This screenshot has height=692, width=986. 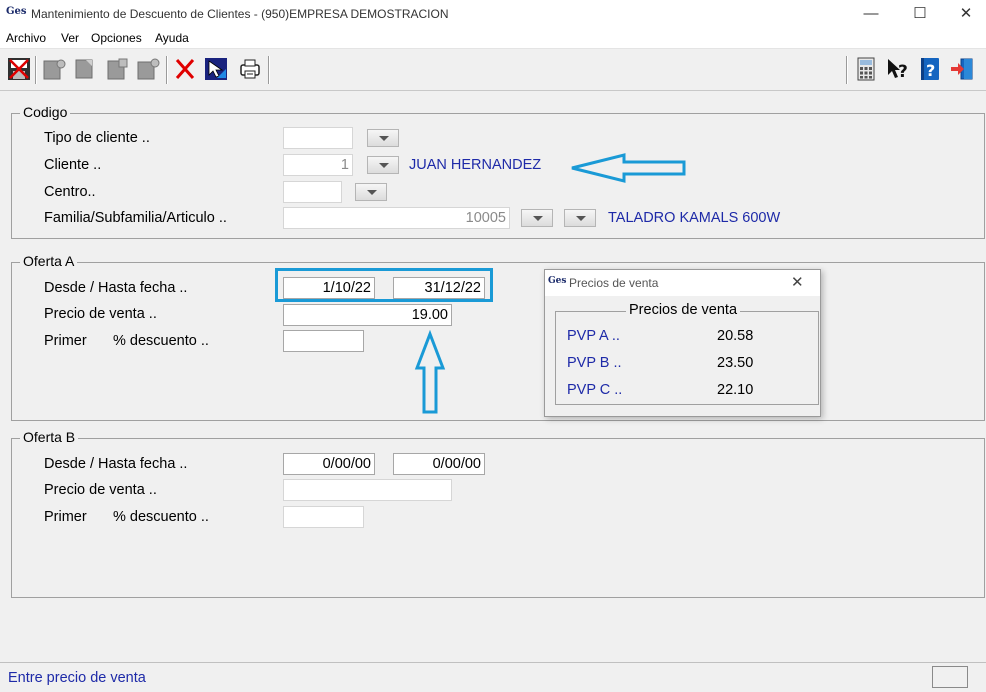 What do you see at coordinates (735, 390) in the screenshot?
I see `pvp-c-value: 22.10` at bounding box center [735, 390].